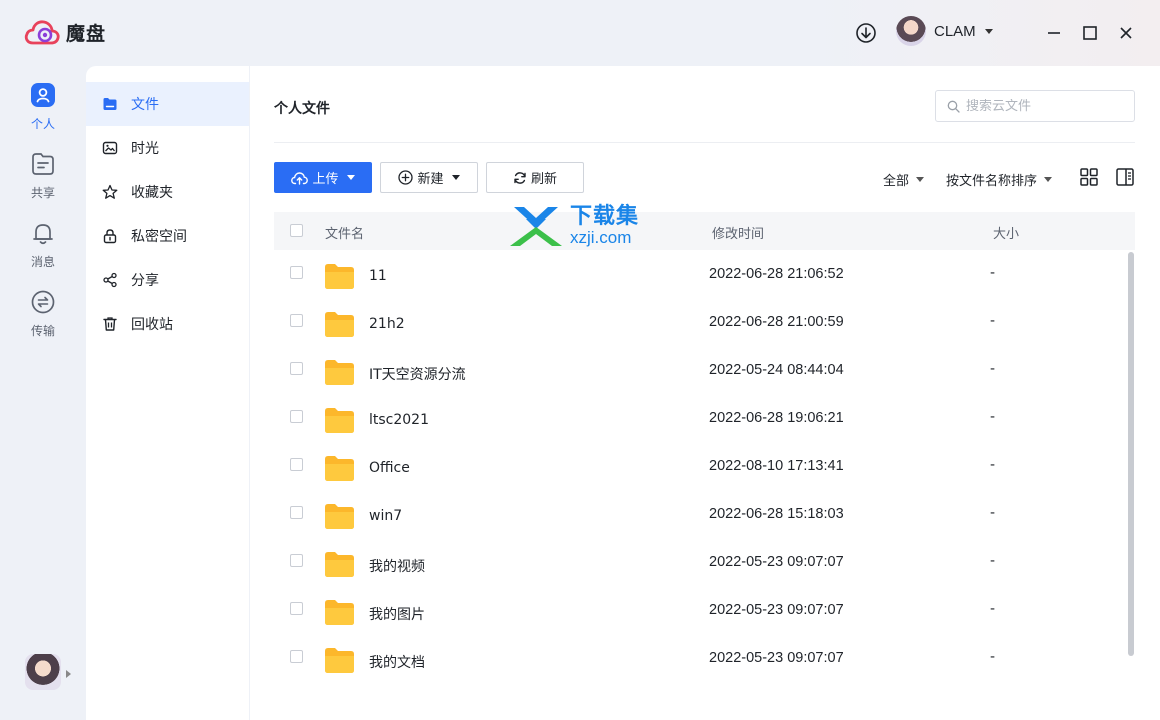  What do you see at coordinates (110, 324) in the screenshot?
I see `trash-icon` at bounding box center [110, 324].